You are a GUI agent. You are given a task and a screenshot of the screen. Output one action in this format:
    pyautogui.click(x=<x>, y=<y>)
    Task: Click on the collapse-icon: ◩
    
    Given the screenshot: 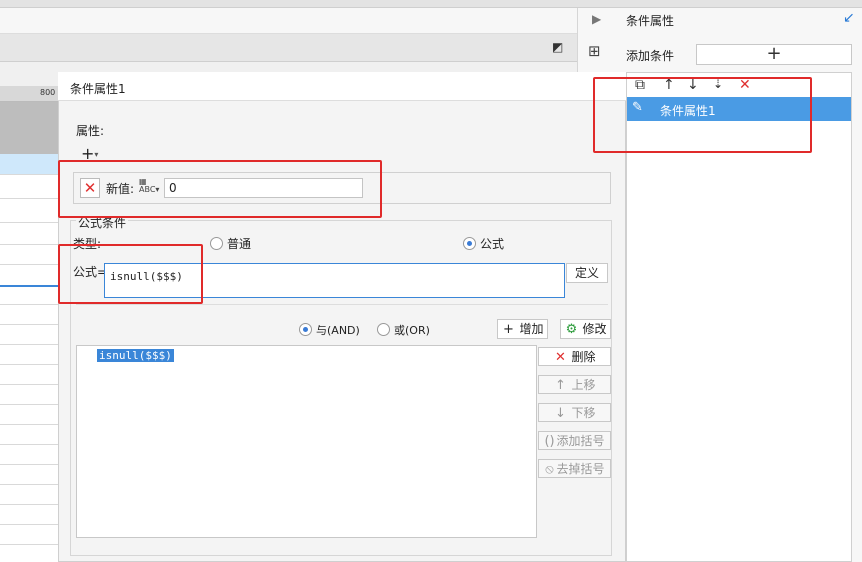 What is the action you would take?
    pyautogui.click(x=557, y=47)
    